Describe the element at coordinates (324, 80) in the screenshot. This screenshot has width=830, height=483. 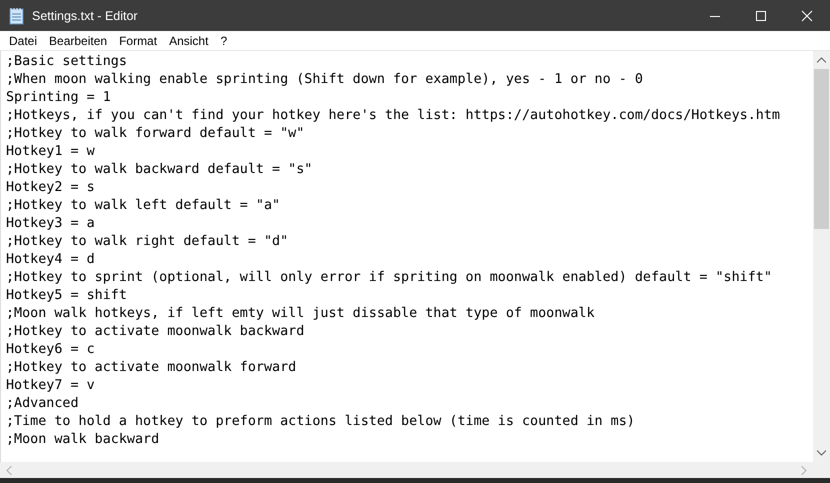
I see `text-line: ;When moon walking enable sprinting (Shift down for example), yes - 1 or no - 0` at that location.